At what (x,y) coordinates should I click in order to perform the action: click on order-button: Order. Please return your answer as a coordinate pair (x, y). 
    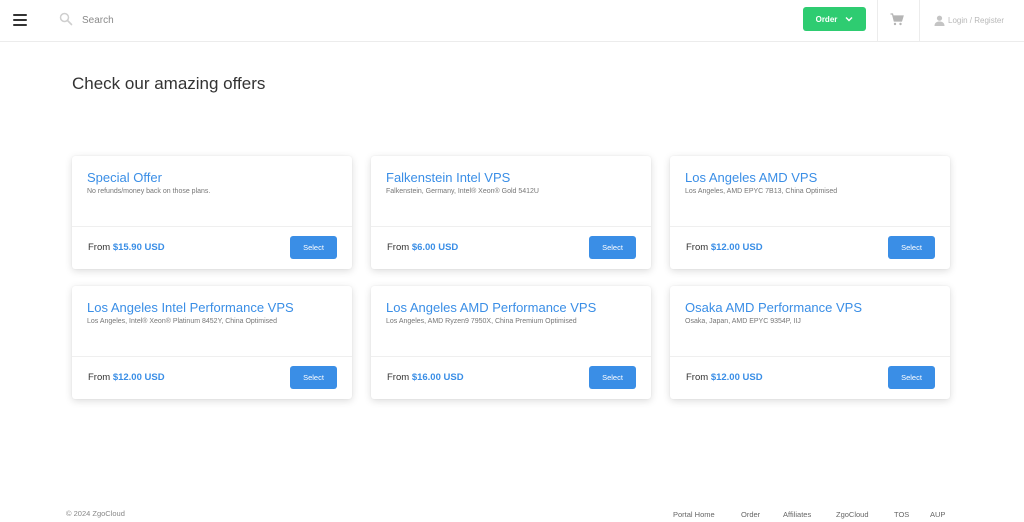
    Looking at the image, I should click on (834, 19).